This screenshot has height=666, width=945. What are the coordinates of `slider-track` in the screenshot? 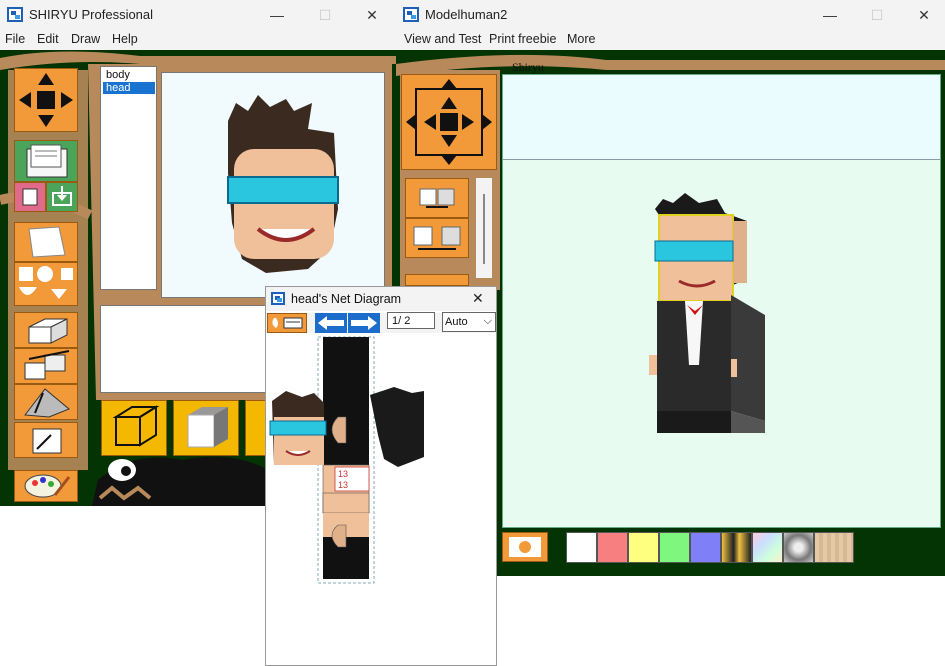 It's located at (484, 229).